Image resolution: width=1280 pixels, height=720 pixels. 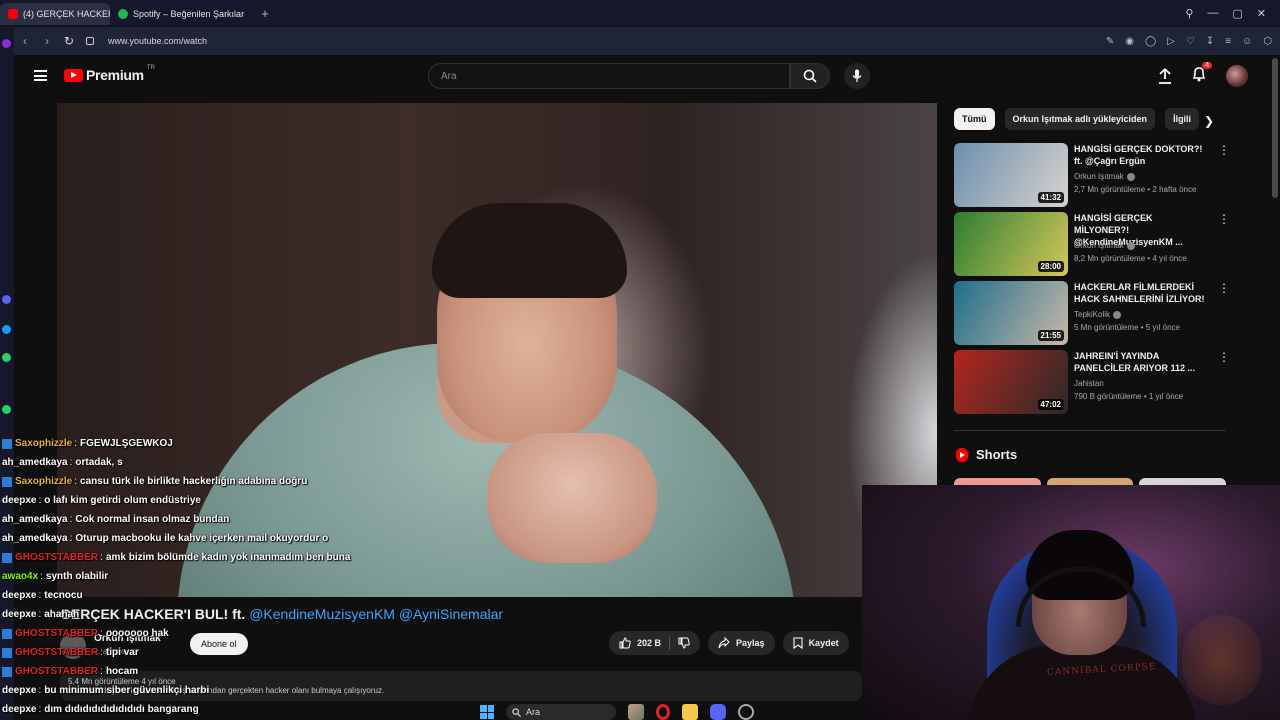 What do you see at coordinates (1171, 41) in the screenshot?
I see `play-icon: ▷` at bounding box center [1171, 41].